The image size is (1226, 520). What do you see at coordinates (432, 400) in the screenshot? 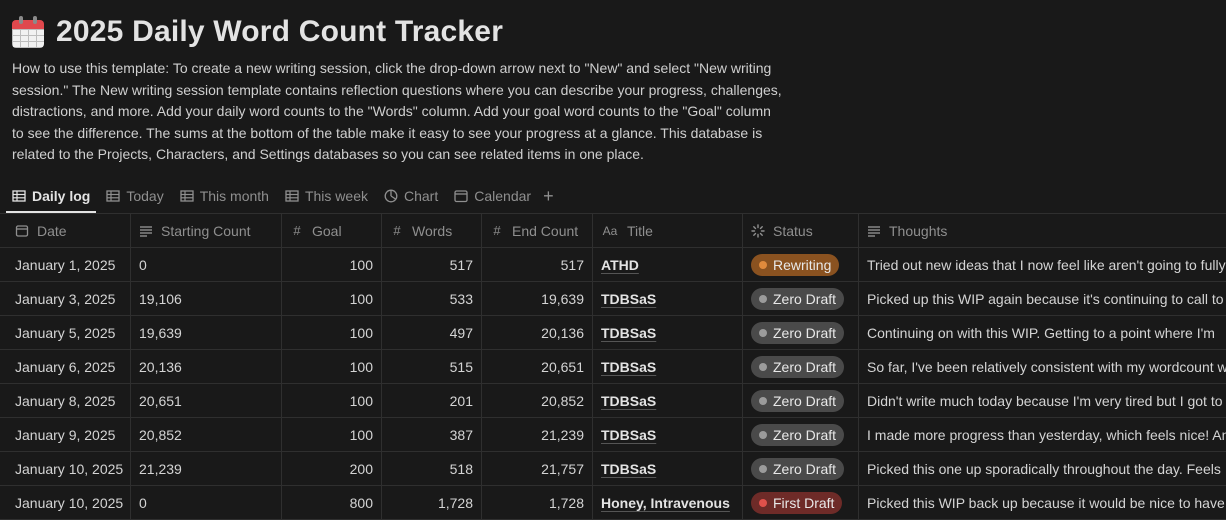
I see `words-cell: 201` at bounding box center [432, 400].